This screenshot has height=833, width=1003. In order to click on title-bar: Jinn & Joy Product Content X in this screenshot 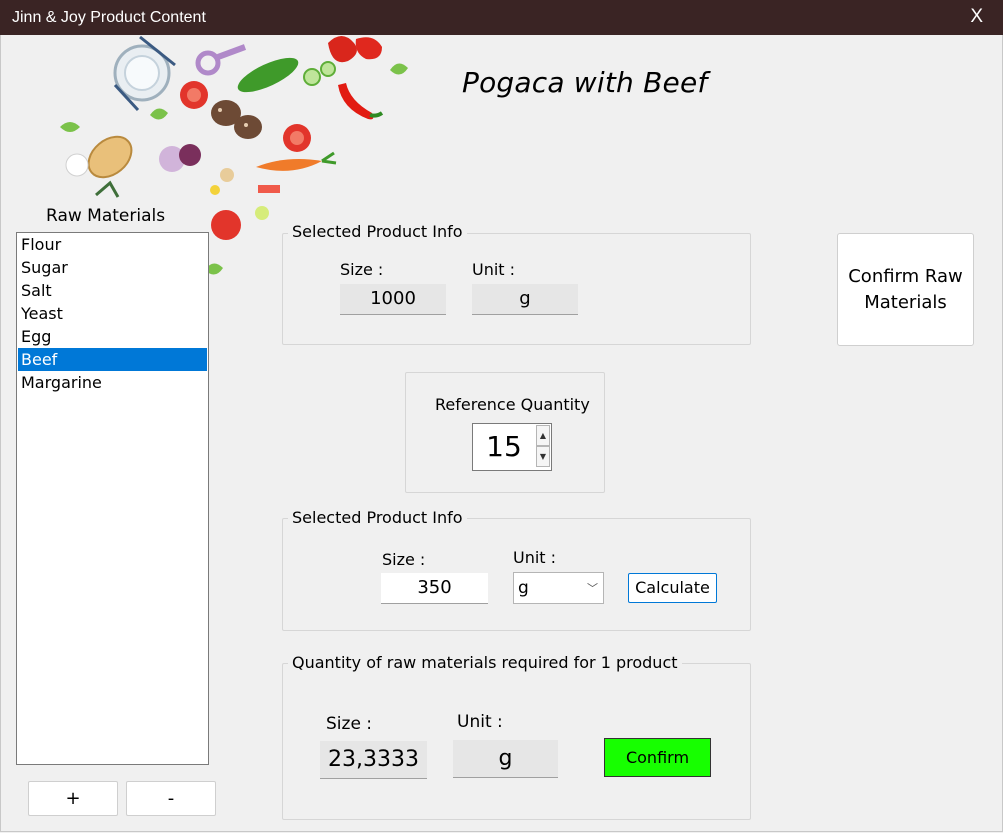, I will do `click(501, 17)`.